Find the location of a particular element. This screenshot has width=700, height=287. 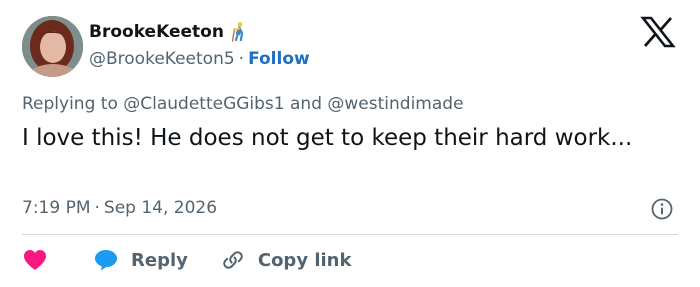

info-icon is located at coordinates (662, 209).